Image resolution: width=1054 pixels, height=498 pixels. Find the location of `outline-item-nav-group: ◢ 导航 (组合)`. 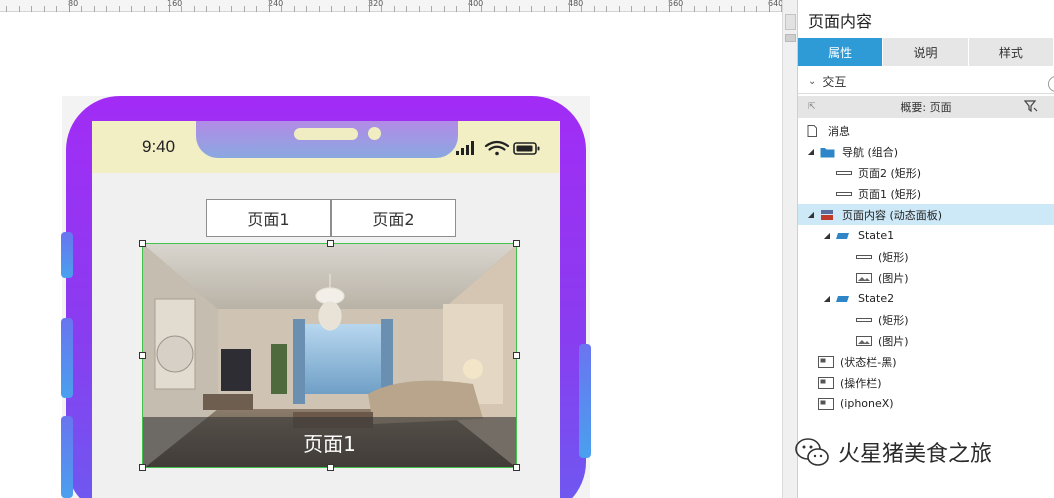

outline-item-nav-group: ◢ 导航 (组合) is located at coordinates (926, 151).